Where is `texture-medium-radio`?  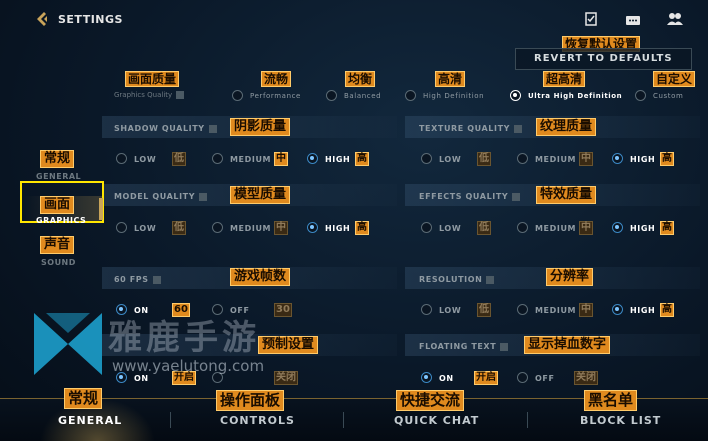 texture-medium-radio is located at coordinates (522, 158).